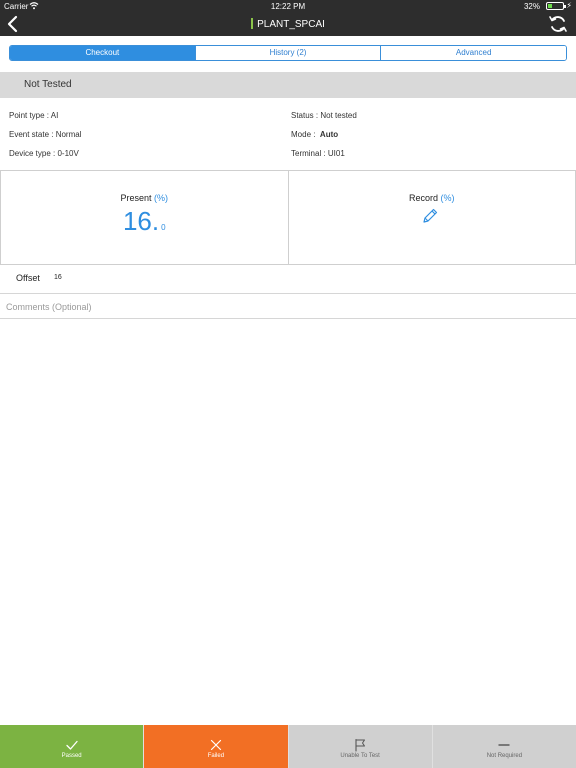 The width and height of the screenshot is (576, 768). I want to click on mode-value: Auto, so click(329, 134).